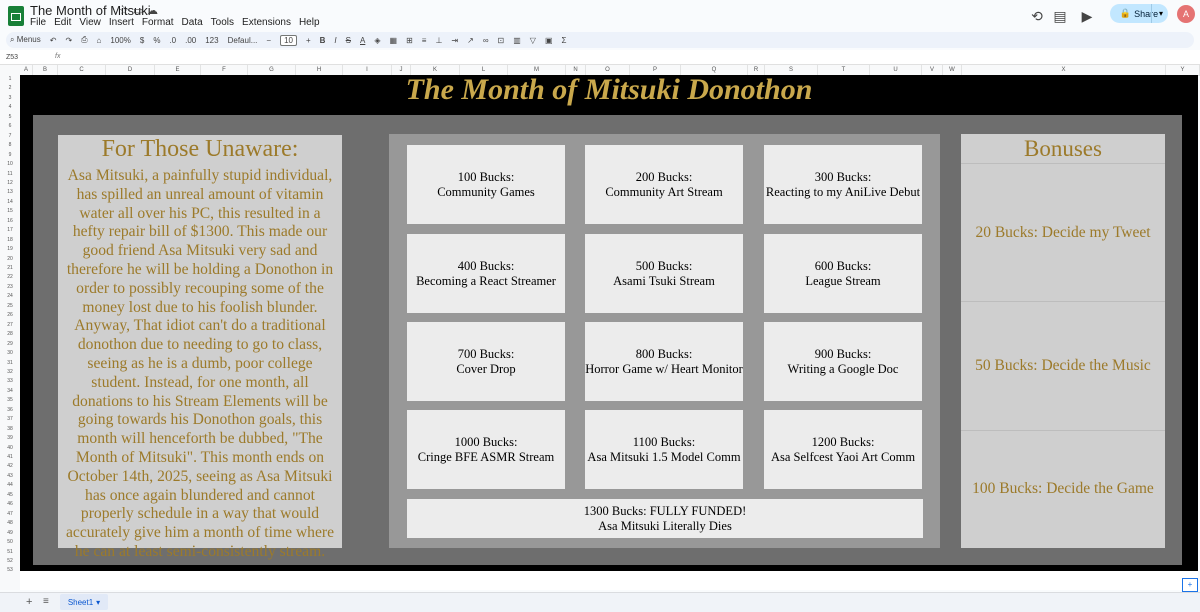 The width and height of the screenshot is (1200, 612). What do you see at coordinates (517, 40) in the screenshot?
I see `insert-chart-icon: ▥` at bounding box center [517, 40].